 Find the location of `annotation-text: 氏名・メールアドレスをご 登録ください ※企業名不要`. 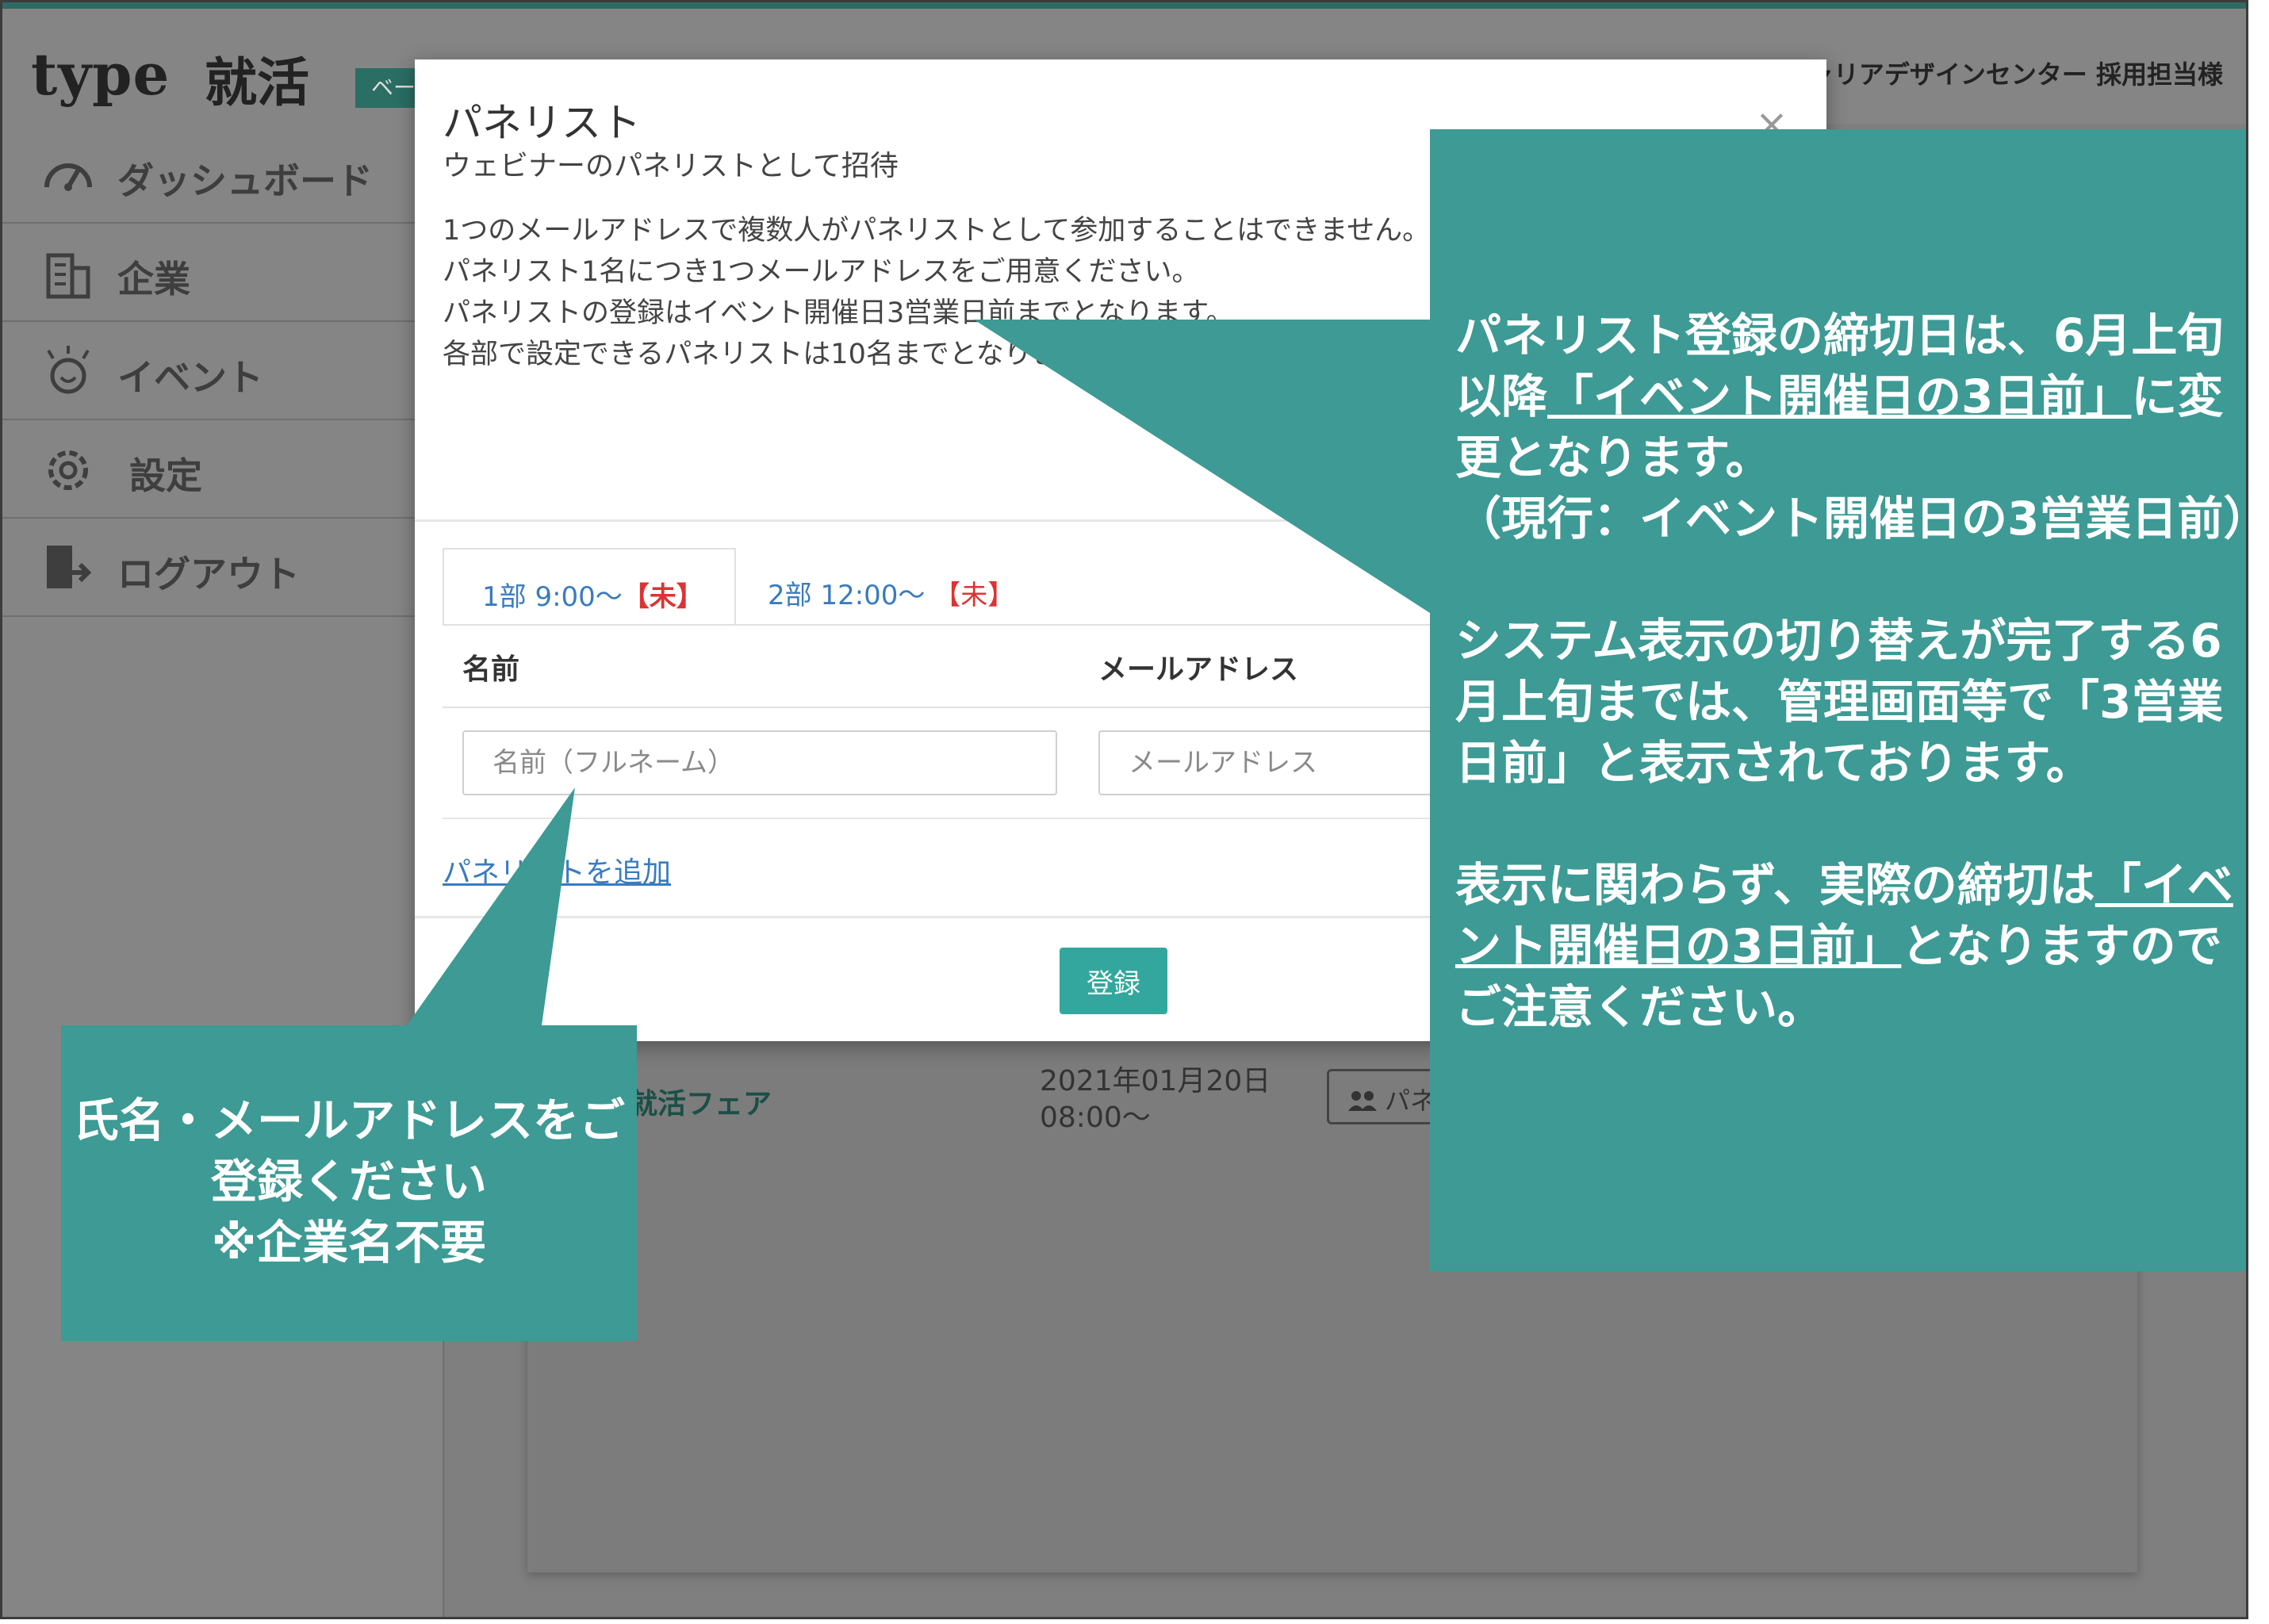

annotation-text: 氏名・メールアドレスをご 登録ください ※企業名不要 is located at coordinates (349, 1182).